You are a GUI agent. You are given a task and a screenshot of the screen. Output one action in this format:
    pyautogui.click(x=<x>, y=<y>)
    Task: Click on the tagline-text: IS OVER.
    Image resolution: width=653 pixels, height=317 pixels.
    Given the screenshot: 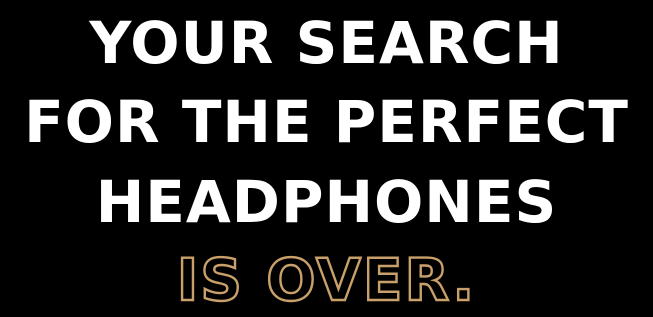 What is the action you would take?
    pyautogui.click(x=327, y=280)
    